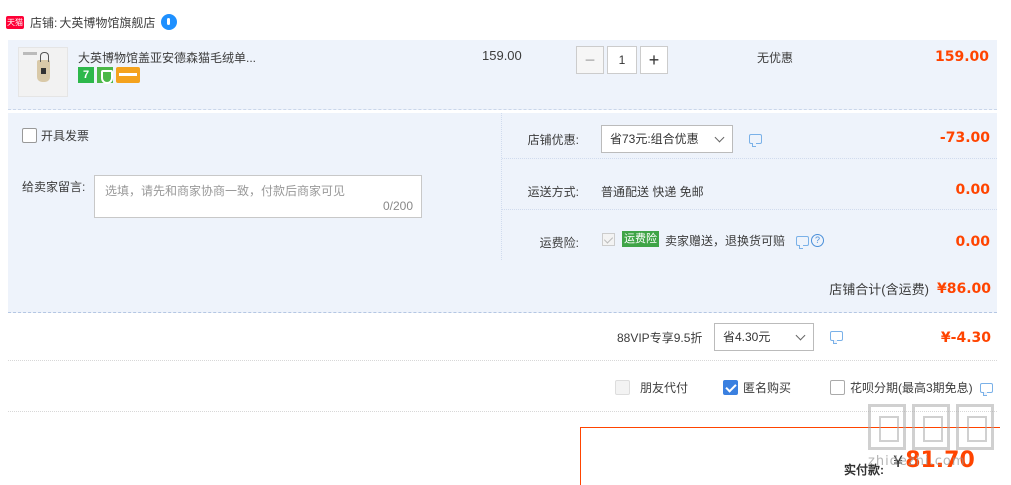 This screenshot has height=485, width=1011. What do you see at coordinates (30, 53) in the screenshot?
I see `thumbnail-caption-decoration` at bounding box center [30, 53].